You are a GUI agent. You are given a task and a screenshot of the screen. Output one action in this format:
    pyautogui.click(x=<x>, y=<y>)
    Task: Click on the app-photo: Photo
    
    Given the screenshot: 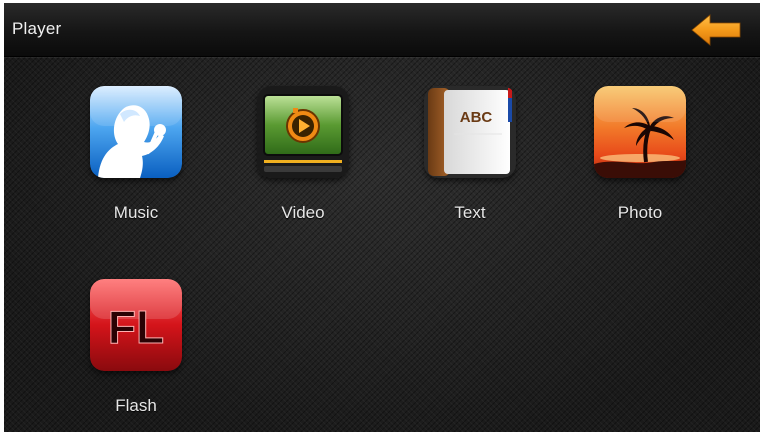 What is the action you would take?
    pyautogui.click(x=639, y=161)
    